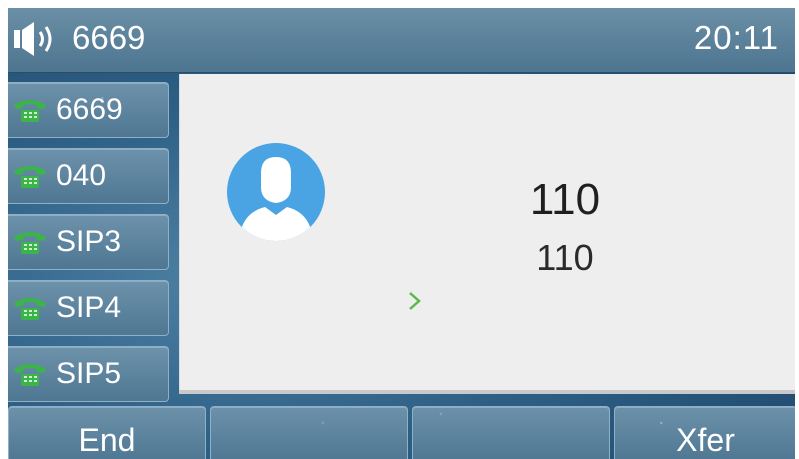 This screenshot has width=799, height=459. I want to click on chevron-right-icon, so click(415, 301).